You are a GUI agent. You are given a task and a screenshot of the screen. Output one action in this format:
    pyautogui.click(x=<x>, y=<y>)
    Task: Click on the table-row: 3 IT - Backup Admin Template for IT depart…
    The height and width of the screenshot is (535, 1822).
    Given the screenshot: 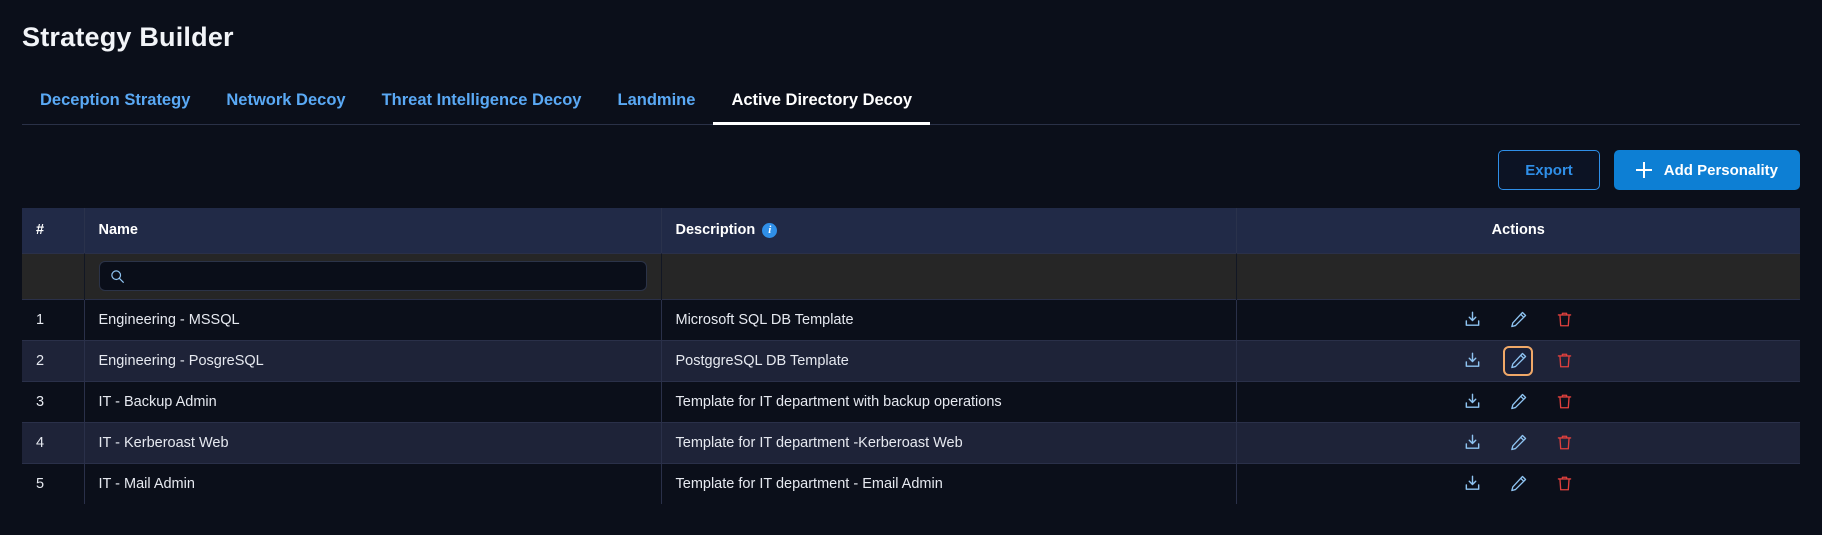 What is the action you would take?
    pyautogui.click(x=911, y=401)
    